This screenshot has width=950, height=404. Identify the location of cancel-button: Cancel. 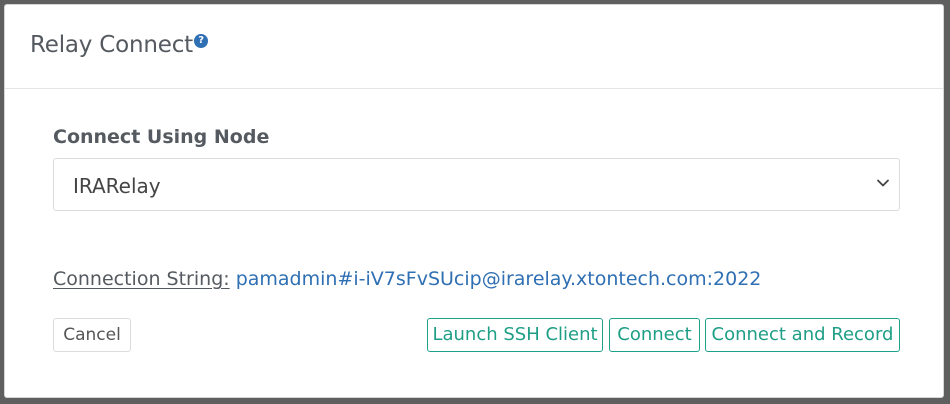
(92, 335).